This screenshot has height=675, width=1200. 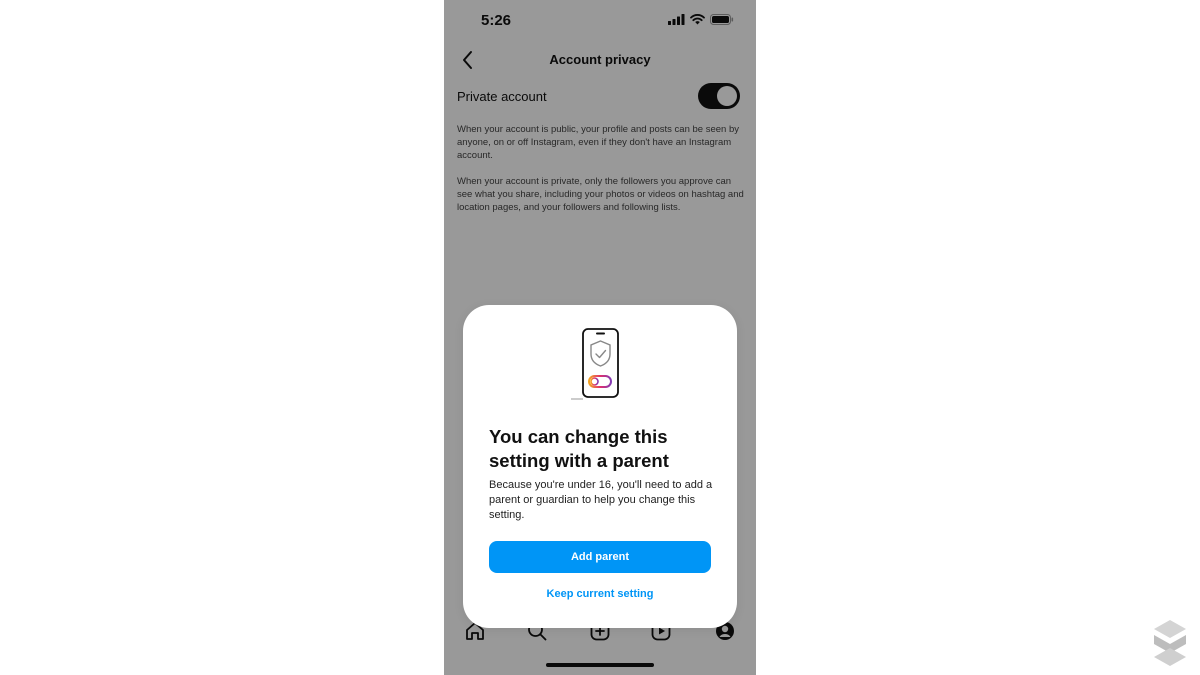 I want to click on keep-current-setting-button: Keep current setting, so click(x=600, y=594).